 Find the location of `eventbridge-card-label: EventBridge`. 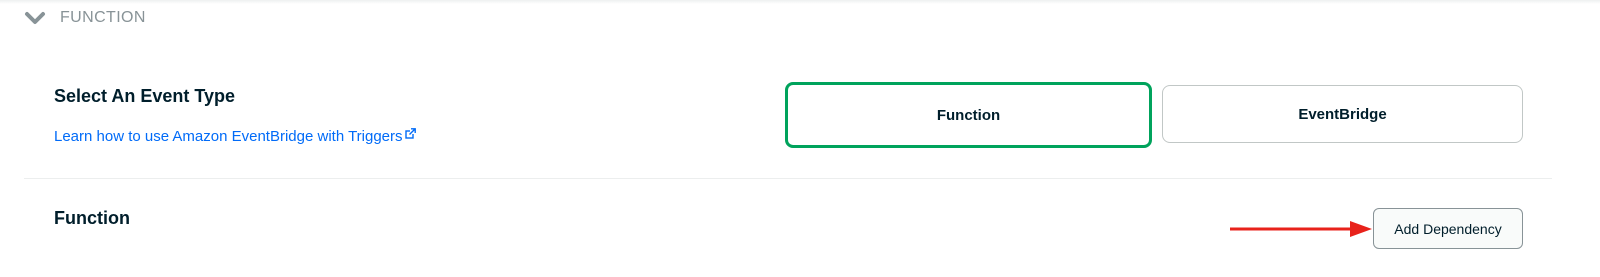

eventbridge-card-label: EventBridge is located at coordinates (1342, 114).